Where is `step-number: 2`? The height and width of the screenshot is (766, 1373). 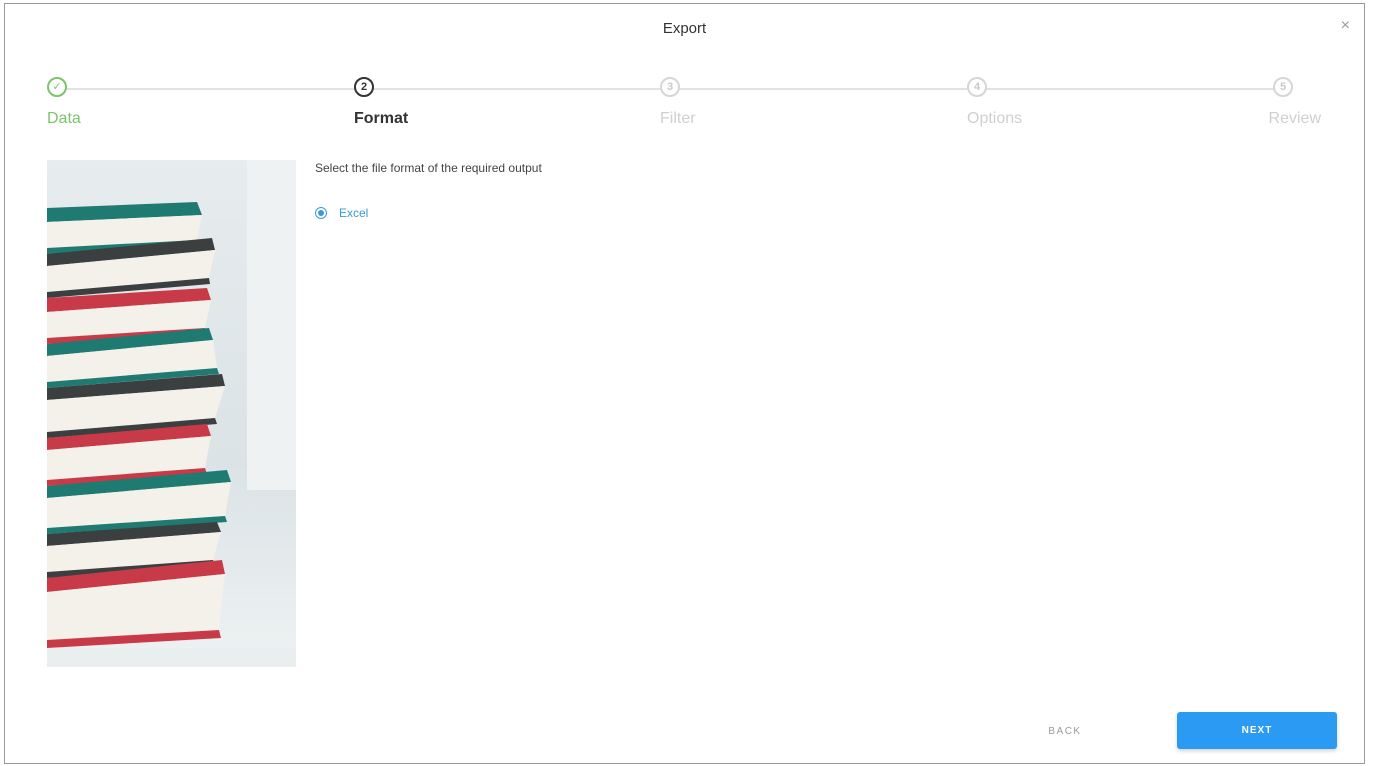 step-number: 2 is located at coordinates (364, 87).